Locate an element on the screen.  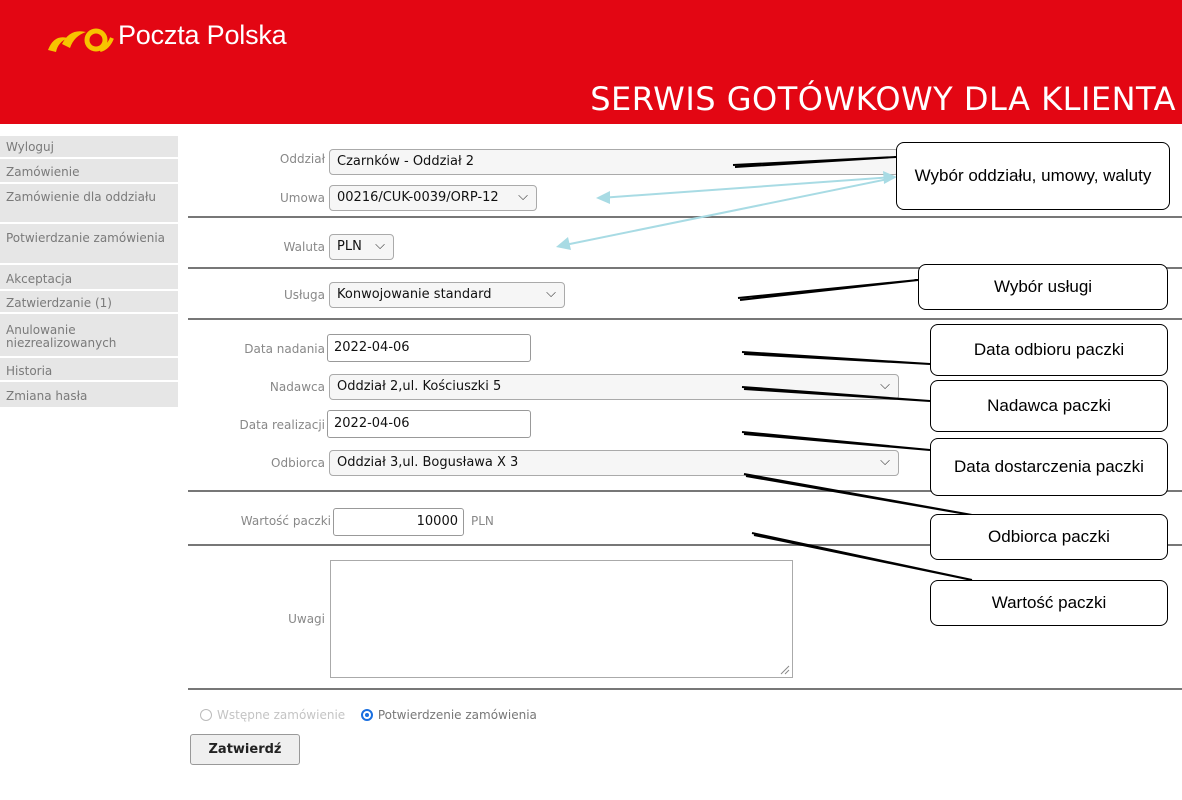
annotation-odbiorca: Odbiorca paczki is located at coordinates (1049, 537).